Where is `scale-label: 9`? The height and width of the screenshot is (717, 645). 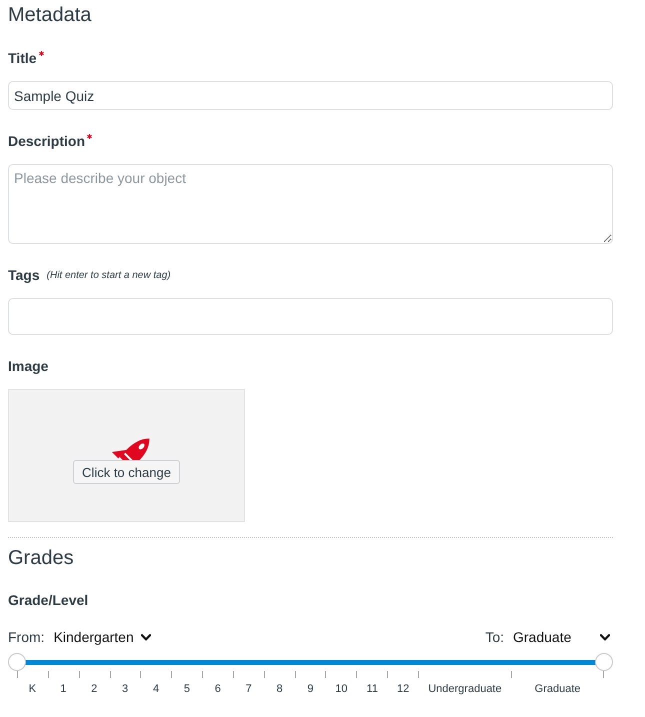 scale-label: 9 is located at coordinates (310, 689).